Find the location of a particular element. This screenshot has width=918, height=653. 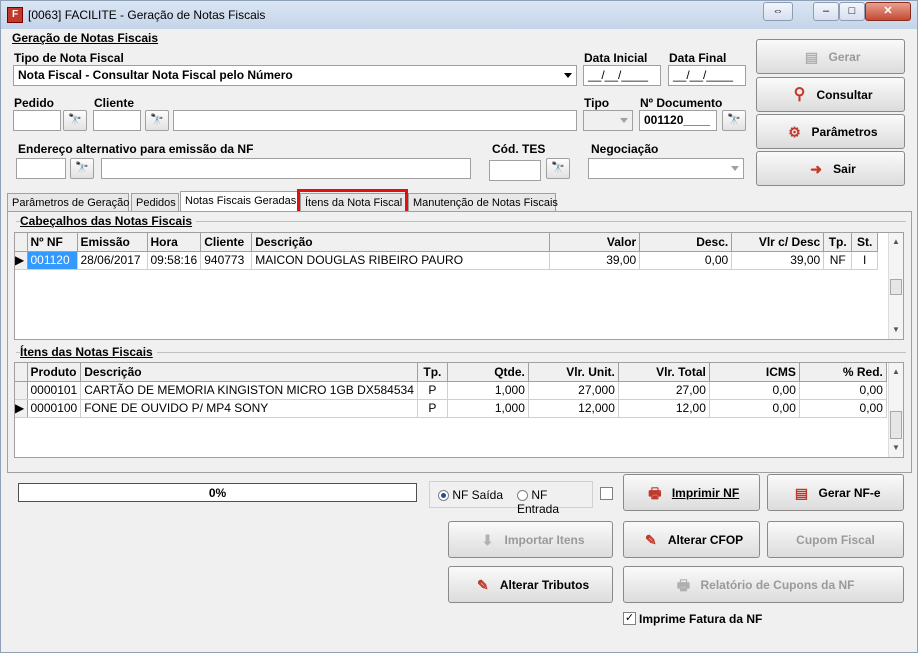

cell-desc: 0,00 is located at coordinates (686, 260).